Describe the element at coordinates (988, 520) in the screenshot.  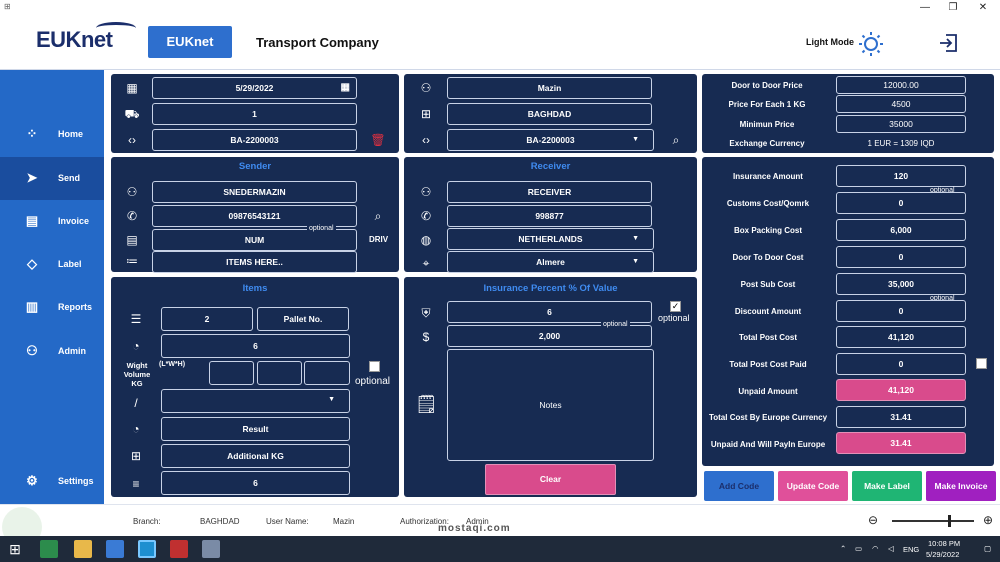
I see `zoom-in-icon: ⊕` at that location.